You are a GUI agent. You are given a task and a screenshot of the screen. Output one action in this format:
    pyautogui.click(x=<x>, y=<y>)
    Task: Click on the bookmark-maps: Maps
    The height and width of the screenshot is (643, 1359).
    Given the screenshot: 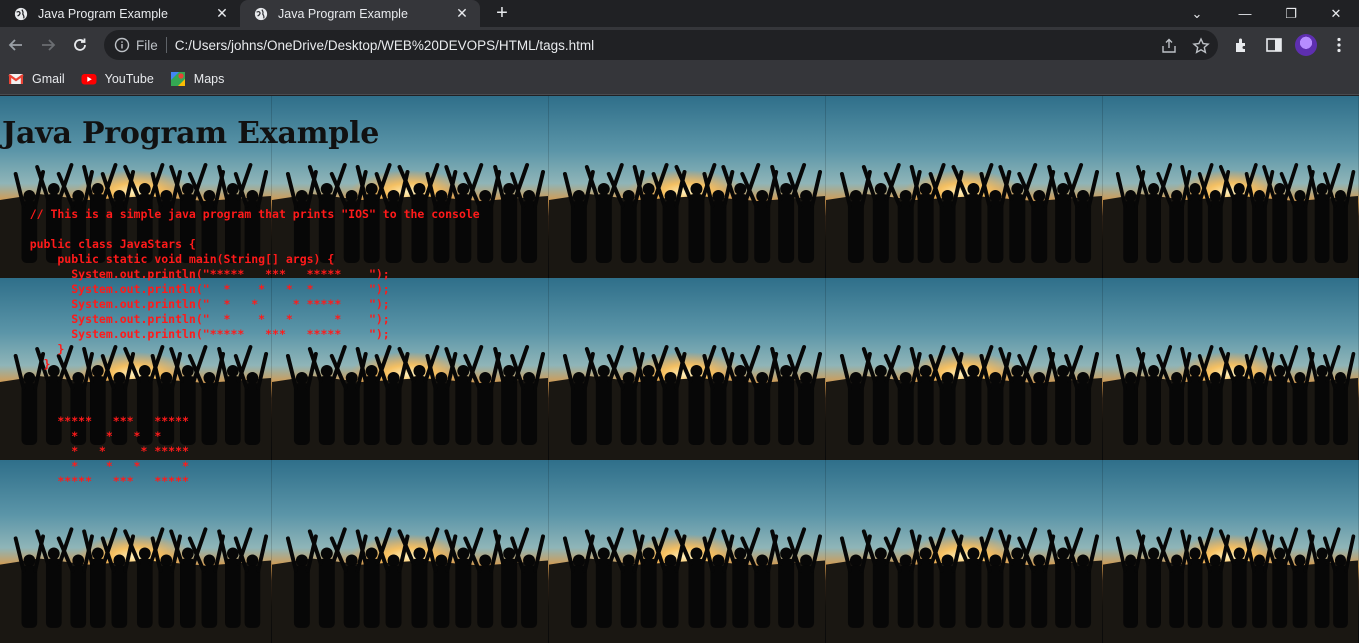 What is the action you would take?
    pyautogui.click(x=197, y=79)
    